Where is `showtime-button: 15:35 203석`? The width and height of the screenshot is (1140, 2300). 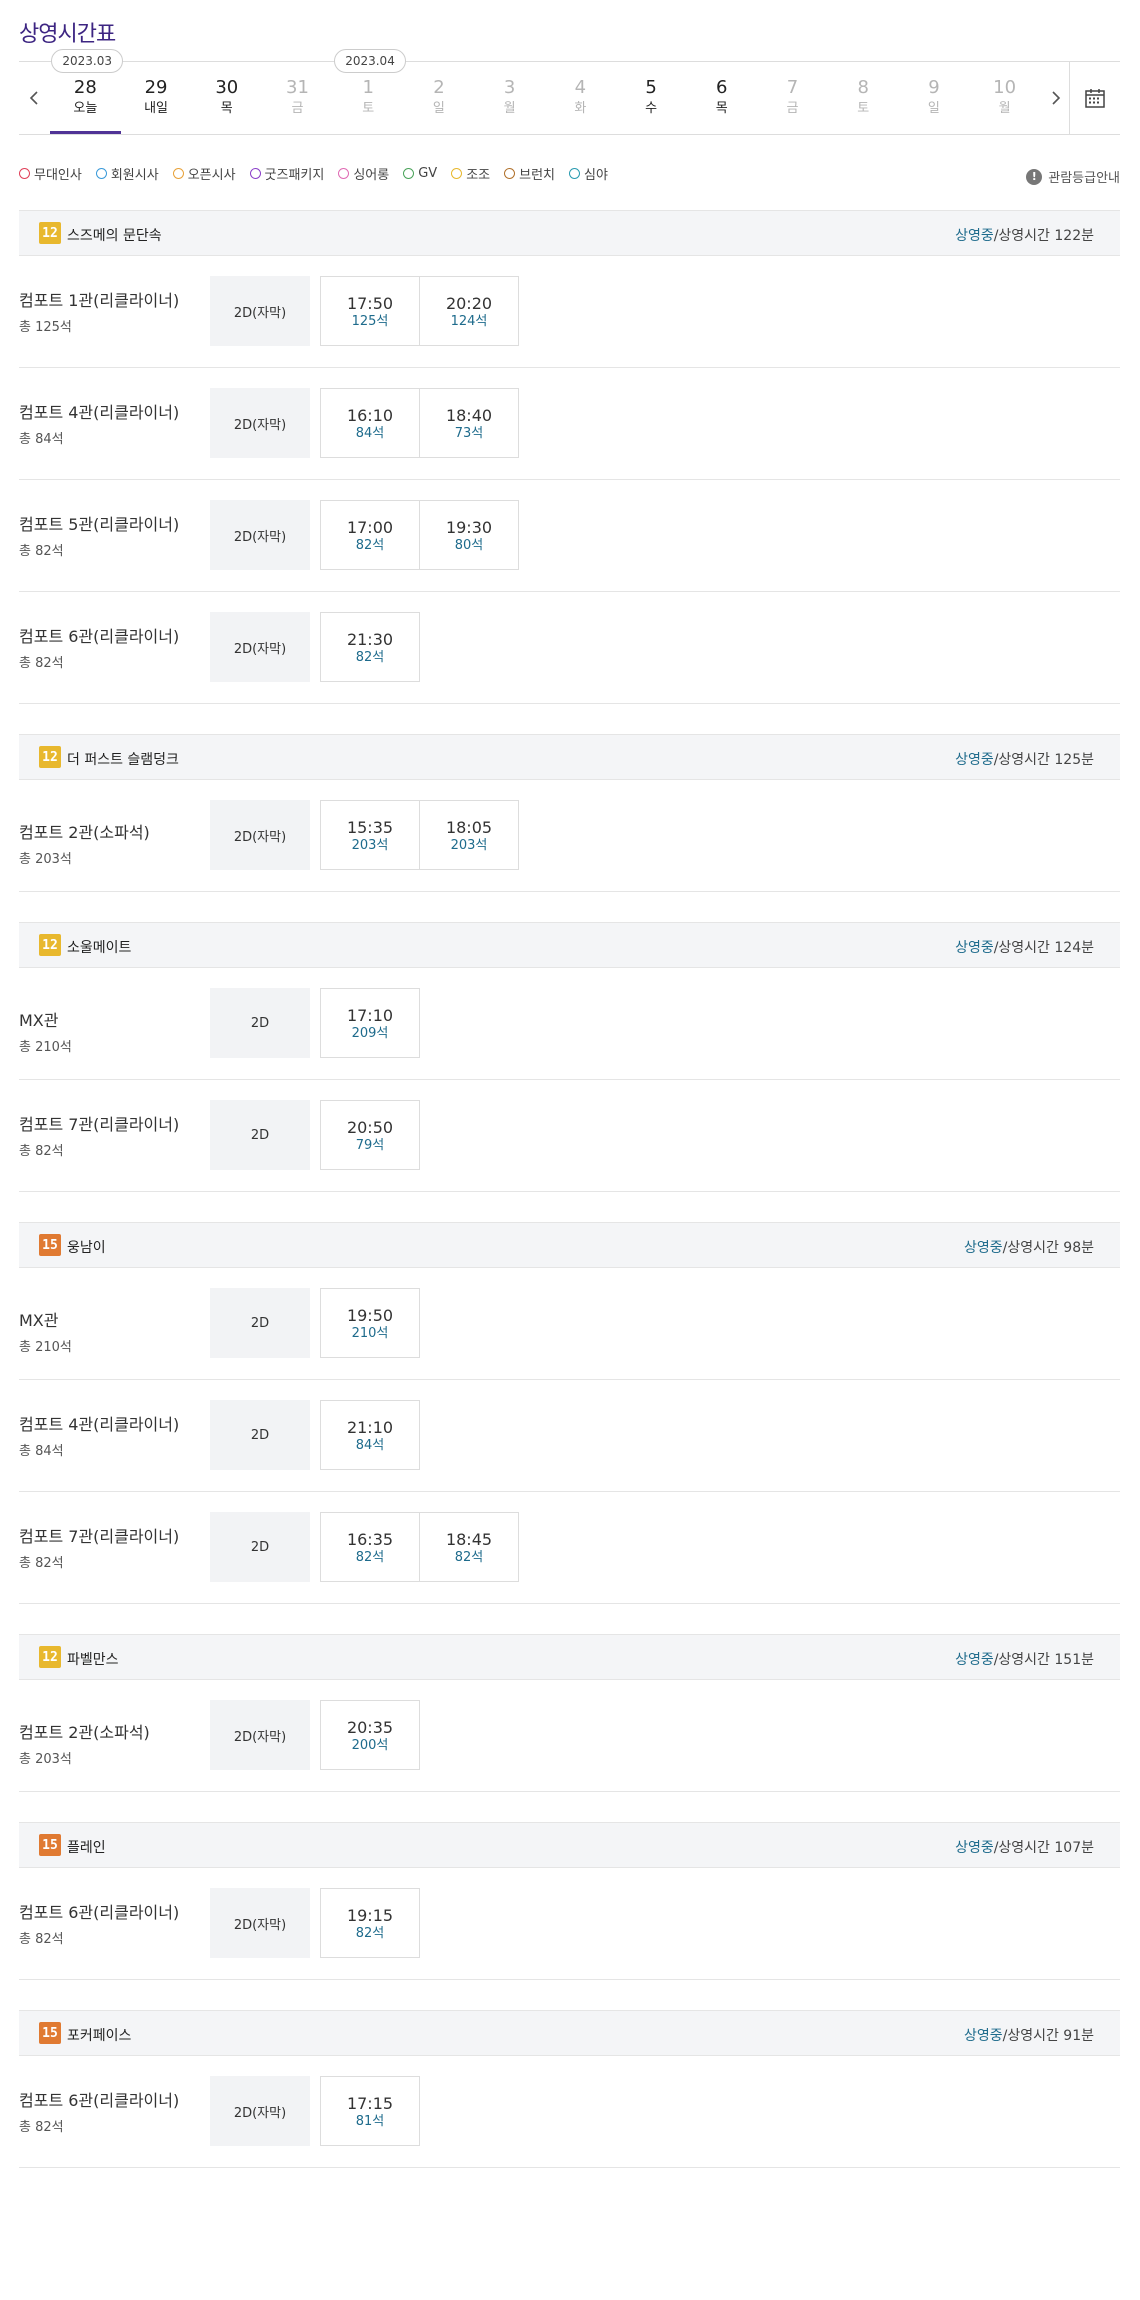 showtime-button: 15:35 203석 is located at coordinates (370, 835).